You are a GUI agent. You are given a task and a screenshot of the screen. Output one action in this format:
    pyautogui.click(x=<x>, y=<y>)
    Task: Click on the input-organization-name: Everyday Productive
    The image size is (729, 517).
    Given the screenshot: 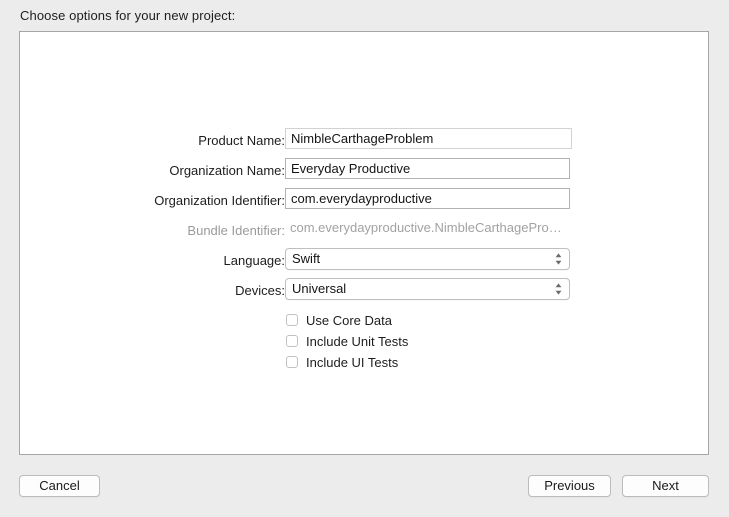 What is the action you would take?
    pyautogui.click(x=427, y=168)
    